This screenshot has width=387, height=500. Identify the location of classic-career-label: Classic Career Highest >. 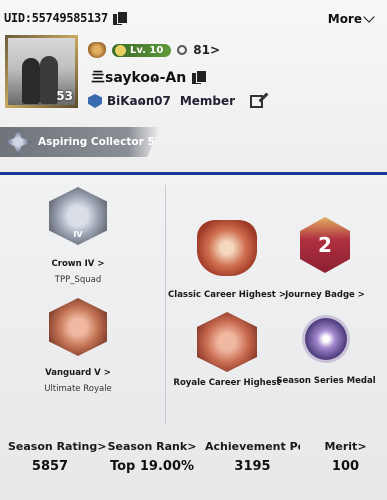
(227, 295).